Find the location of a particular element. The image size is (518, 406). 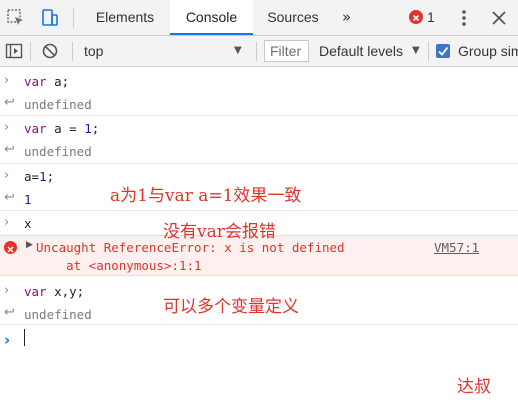

console-input-line: › var a; is located at coordinates (259, 82).